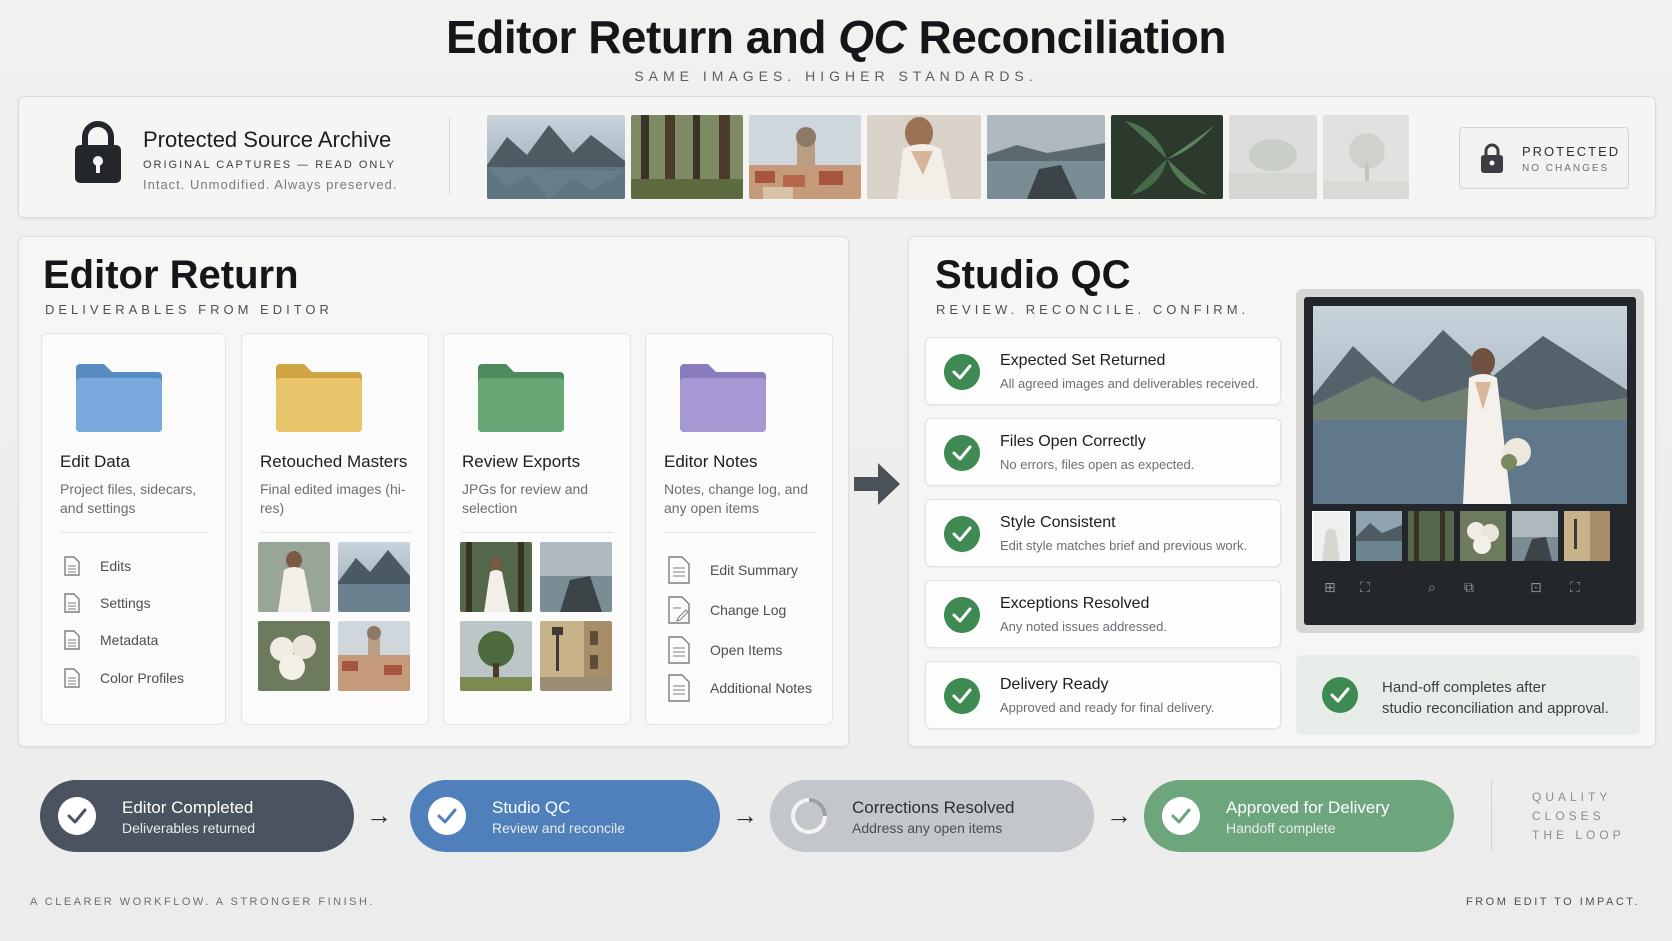 This screenshot has width=1672, height=941. I want to click on column-title: Review Exports, so click(521, 461).